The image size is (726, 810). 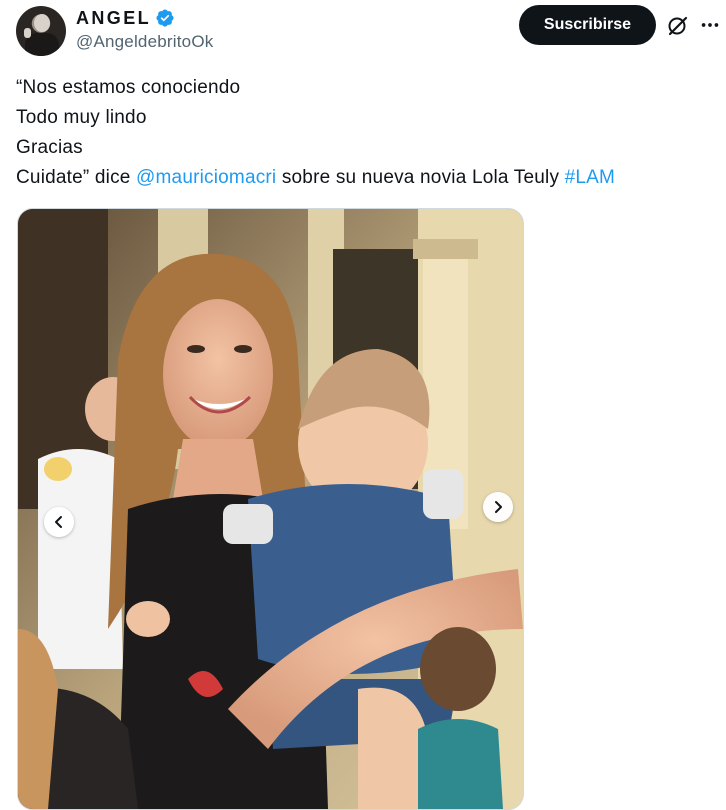 What do you see at coordinates (76, 177) in the screenshot?
I see `tweet-line-4-prefix: Cuidate” dice` at bounding box center [76, 177].